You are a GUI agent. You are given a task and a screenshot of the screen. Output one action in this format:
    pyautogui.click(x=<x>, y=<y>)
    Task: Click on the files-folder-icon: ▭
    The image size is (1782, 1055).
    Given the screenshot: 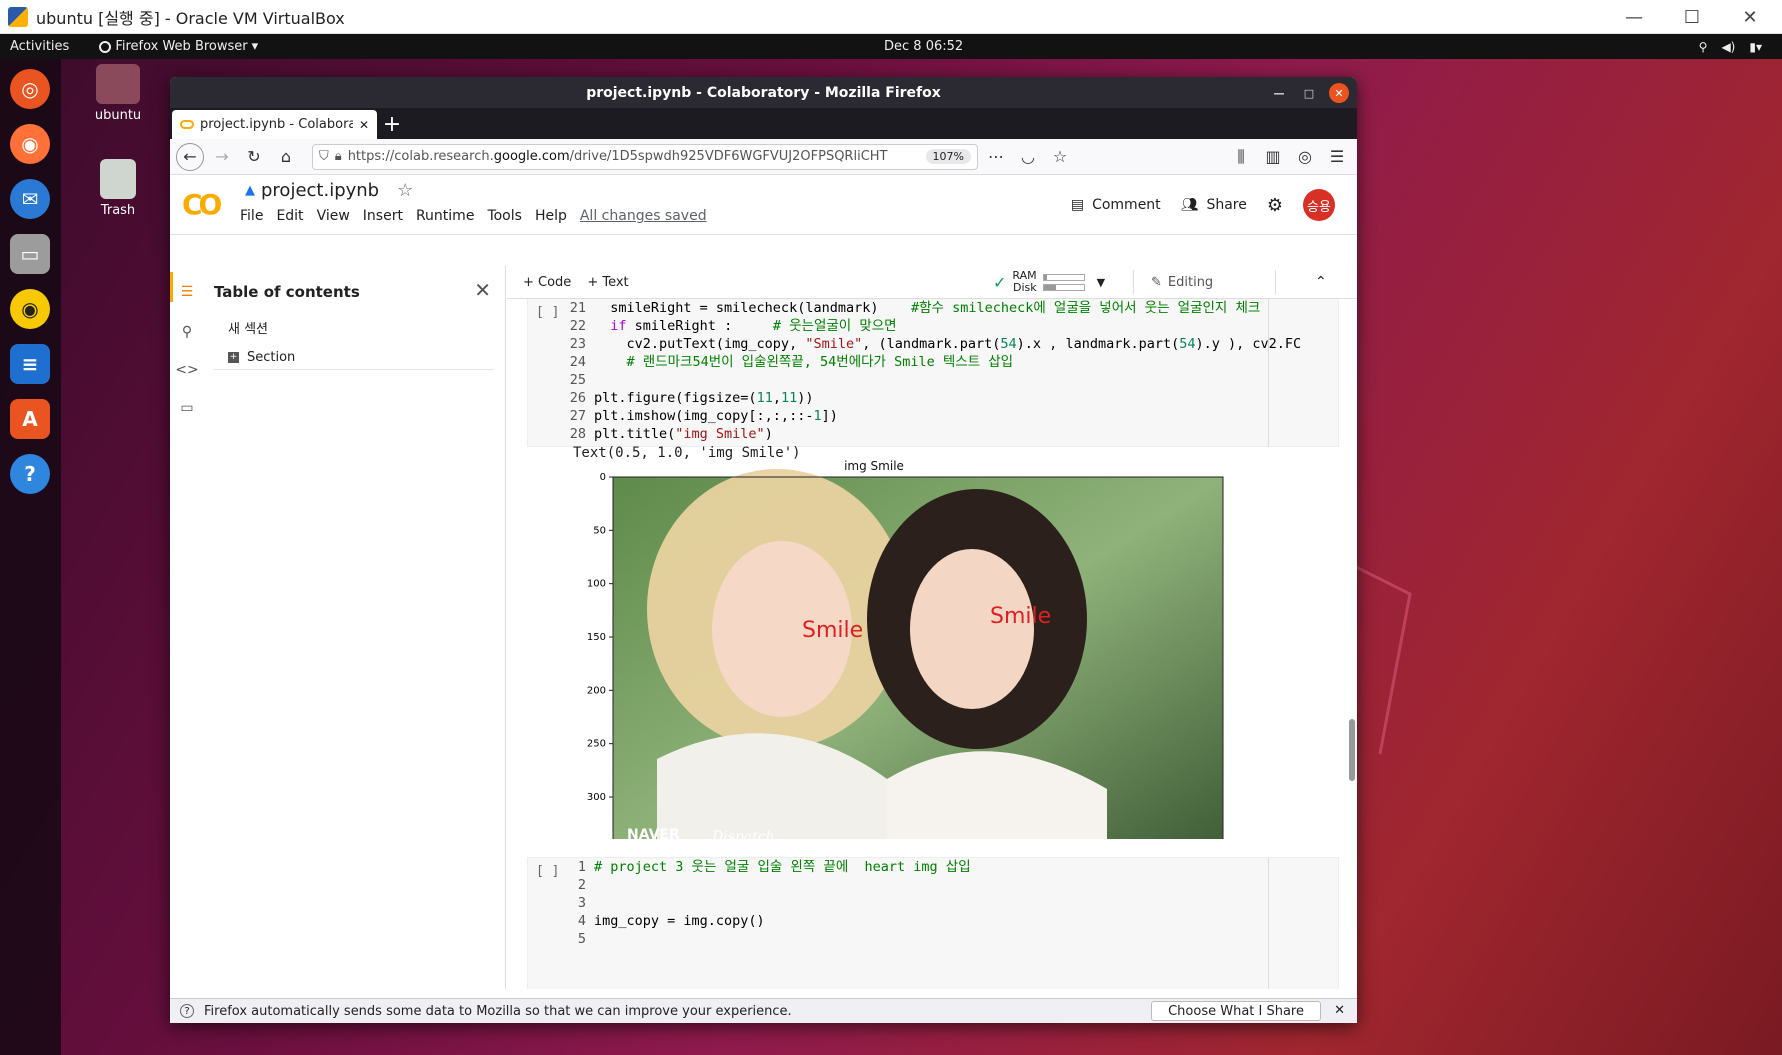 What is the action you would take?
    pyautogui.click(x=187, y=408)
    